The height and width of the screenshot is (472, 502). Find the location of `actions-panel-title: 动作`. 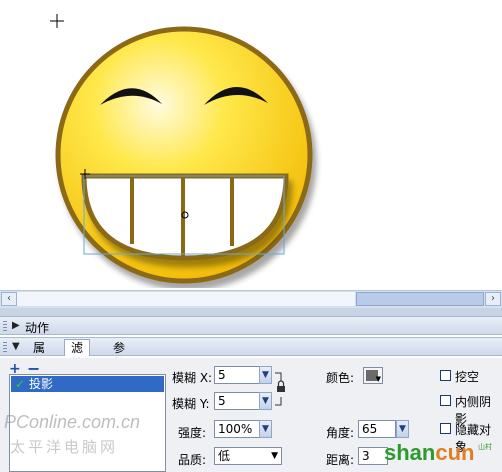

actions-panel-title: 动作 is located at coordinates (37, 327).